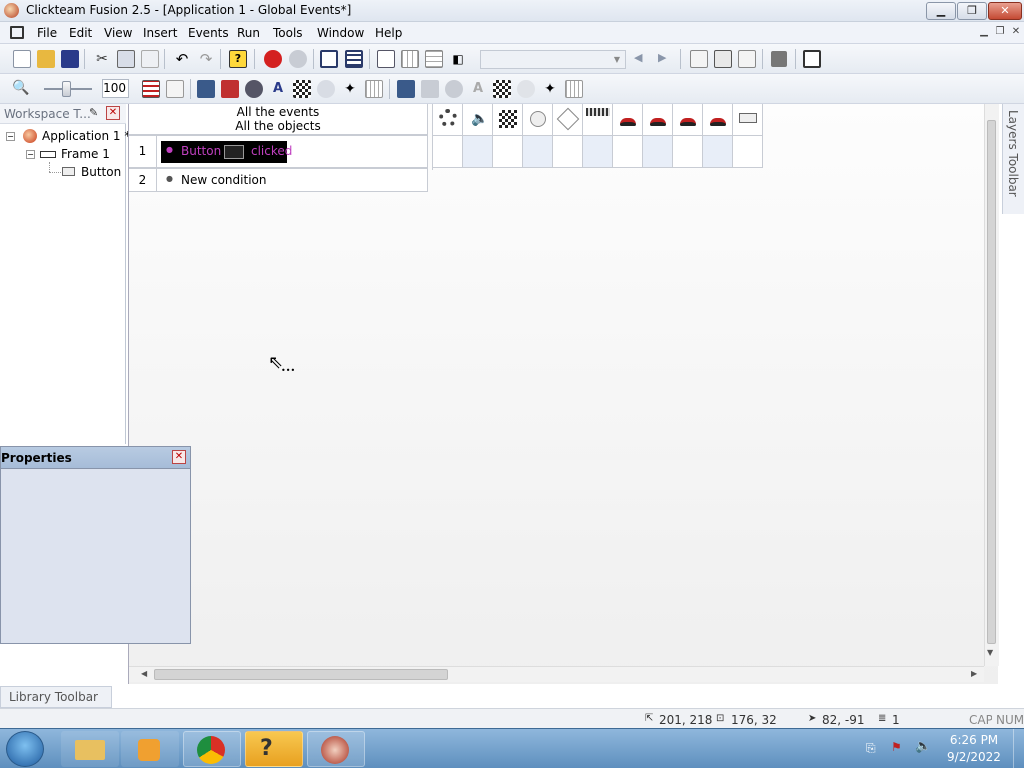 This screenshot has height=769, width=1024. I want to click on app-icon, so click(11, 10).